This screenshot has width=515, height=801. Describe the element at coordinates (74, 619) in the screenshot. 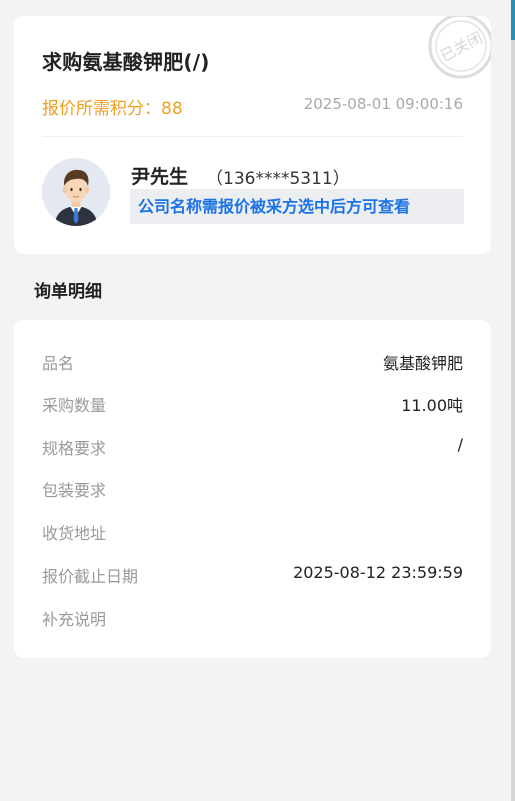

I see `detail-label: 补充说明` at that location.